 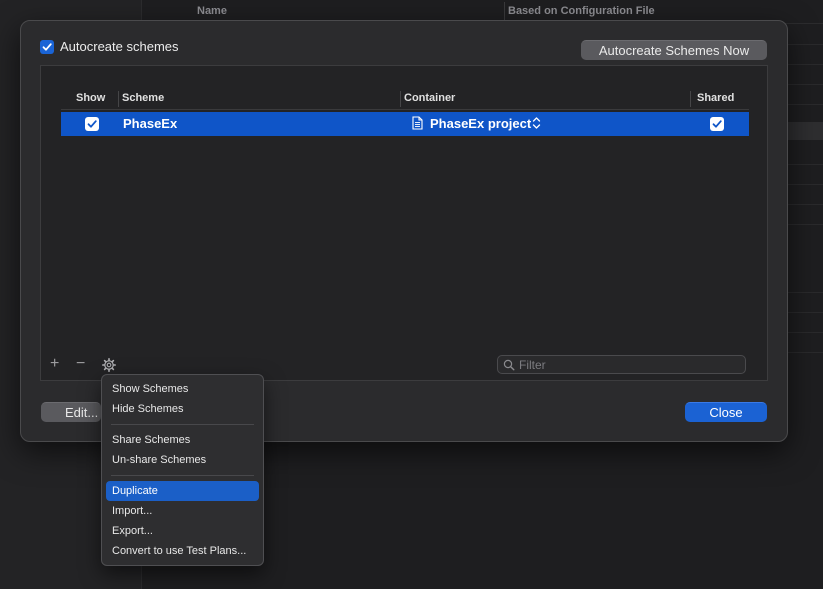 I want to click on filter-placeholder: Filter, so click(x=532, y=365).